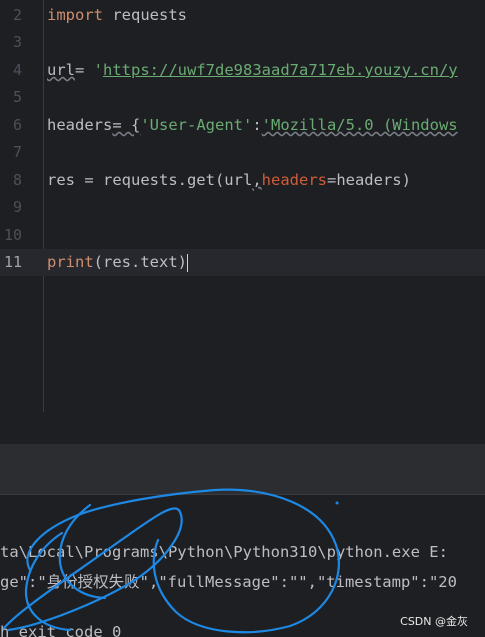  What do you see at coordinates (257, 180) in the screenshot?
I see `comma: ,` at bounding box center [257, 180].